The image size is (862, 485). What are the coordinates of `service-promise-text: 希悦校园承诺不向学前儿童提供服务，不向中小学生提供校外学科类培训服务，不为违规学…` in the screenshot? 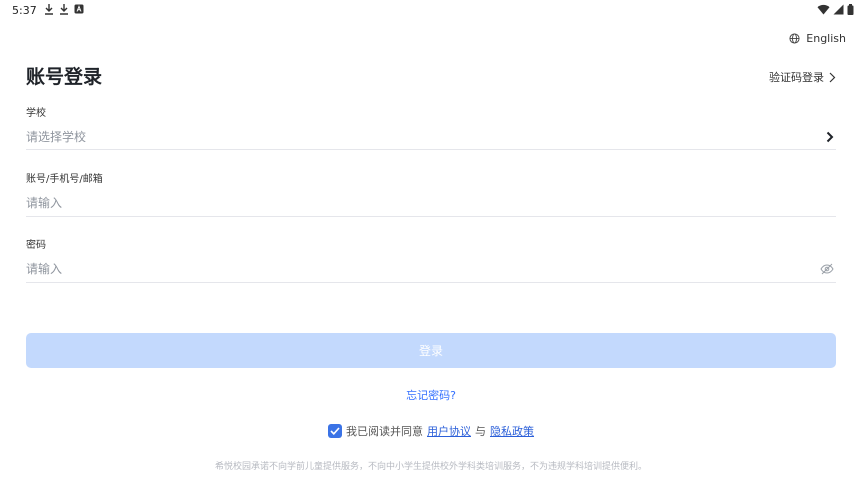 It's located at (430, 467).